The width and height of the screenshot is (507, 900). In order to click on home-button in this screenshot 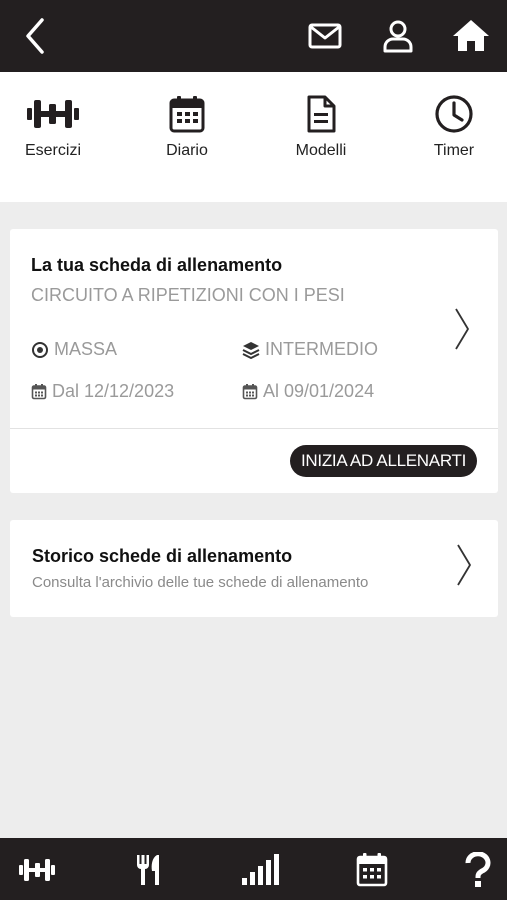, I will do `click(471, 36)`.